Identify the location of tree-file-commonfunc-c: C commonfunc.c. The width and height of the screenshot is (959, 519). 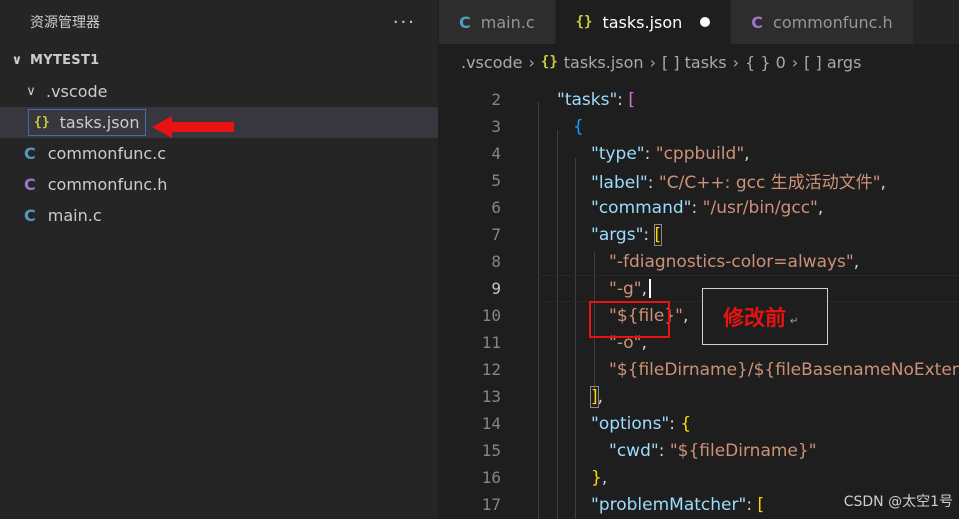
(219, 153).